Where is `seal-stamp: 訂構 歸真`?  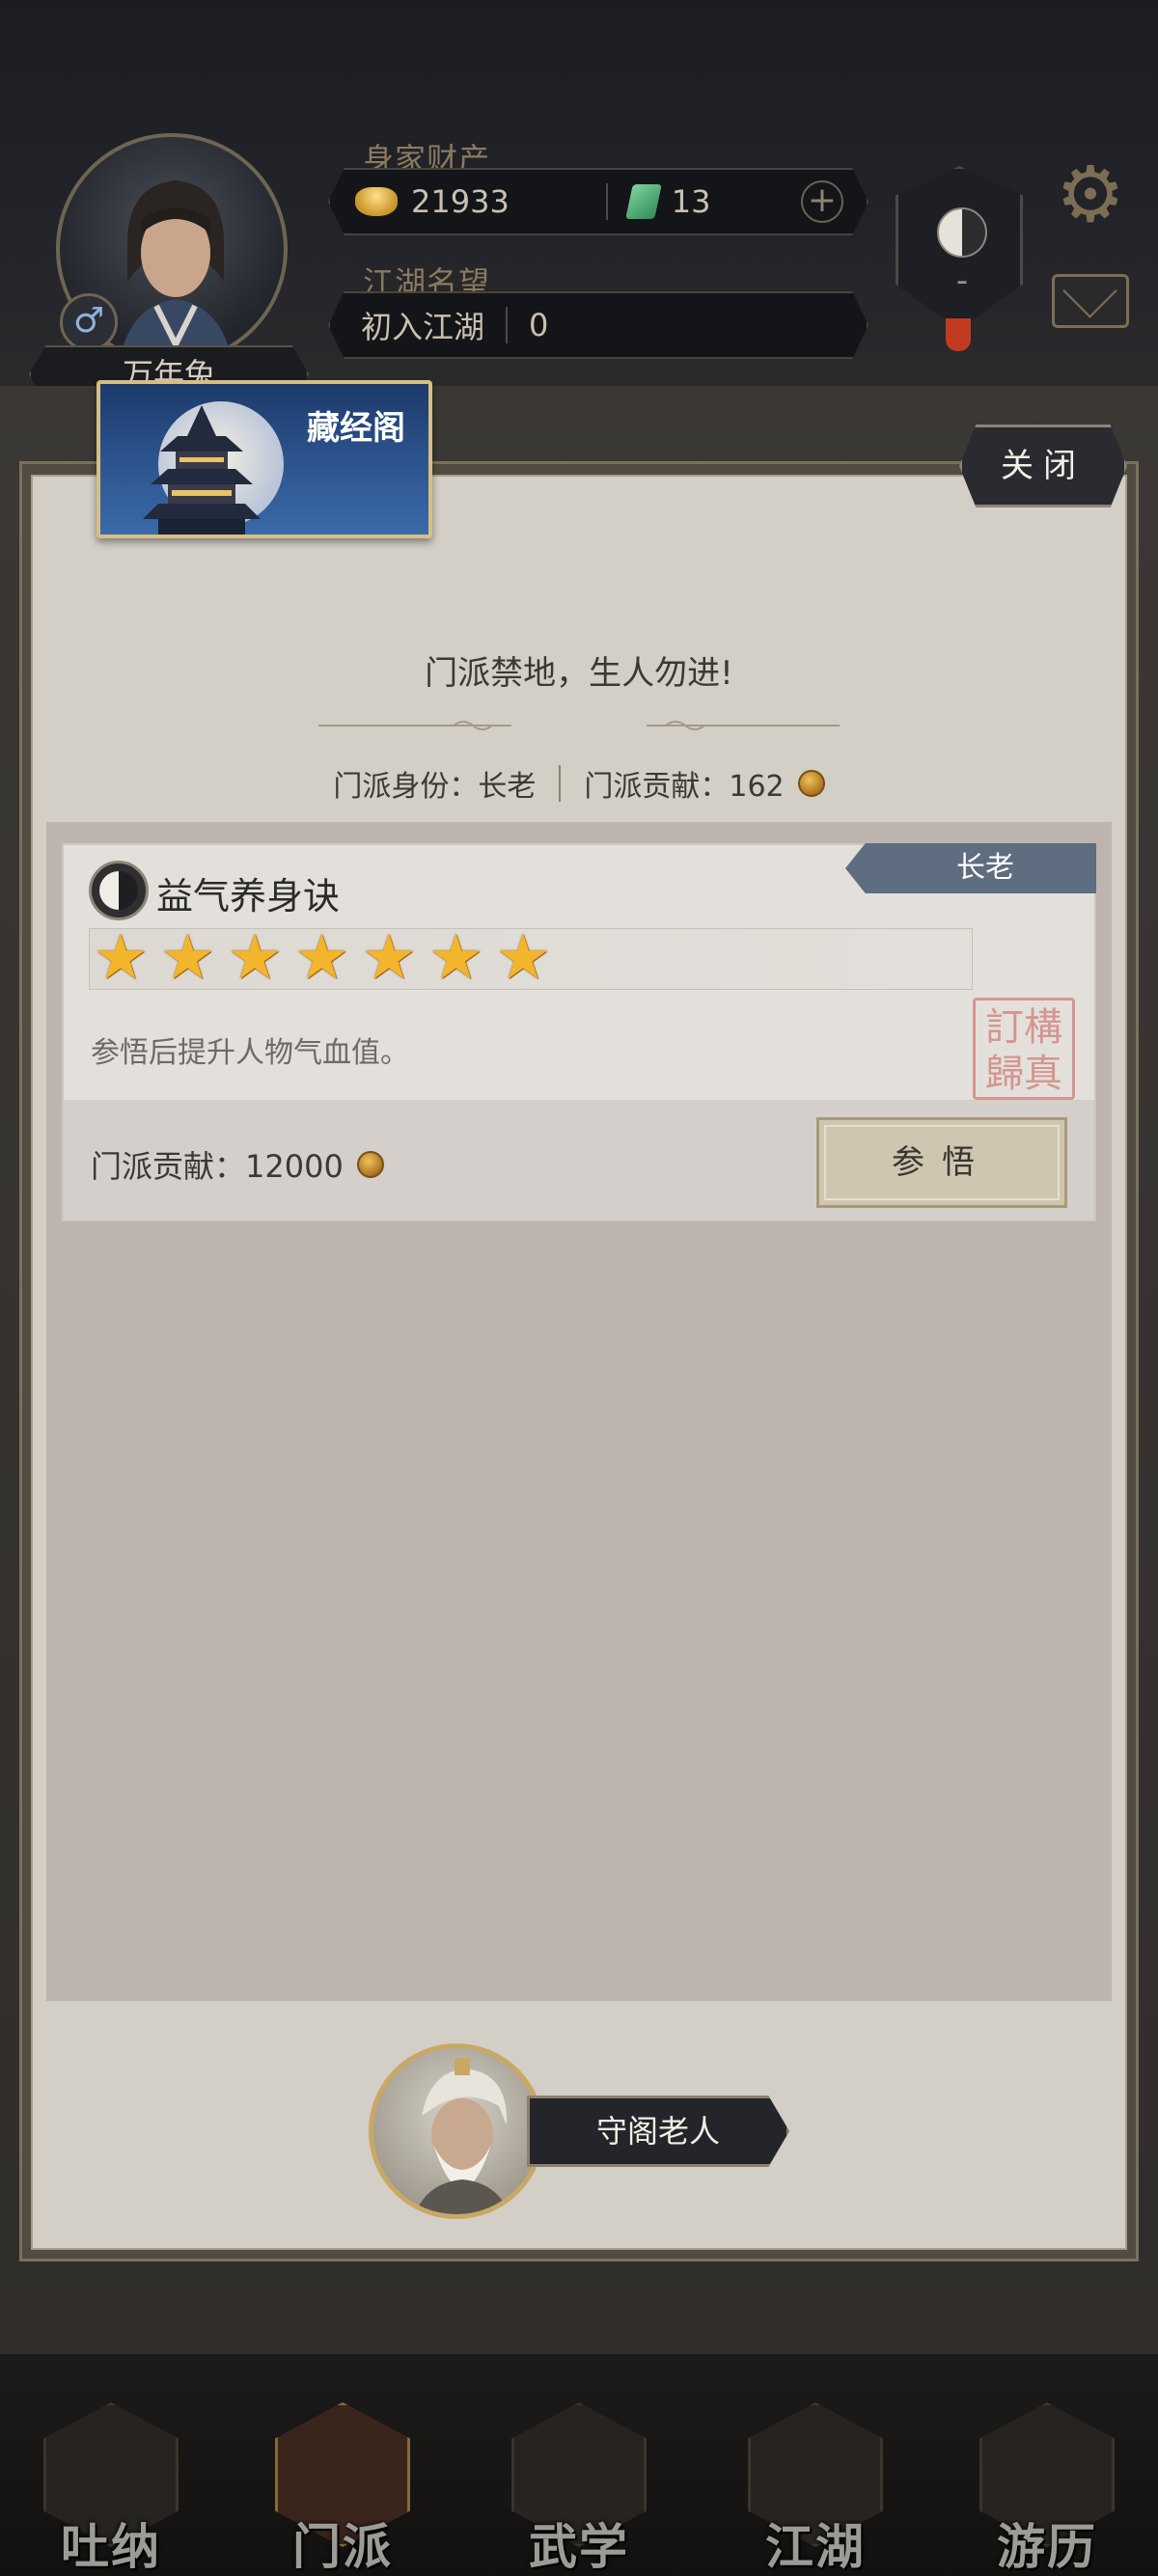 seal-stamp: 訂構 歸真 is located at coordinates (1024, 1049).